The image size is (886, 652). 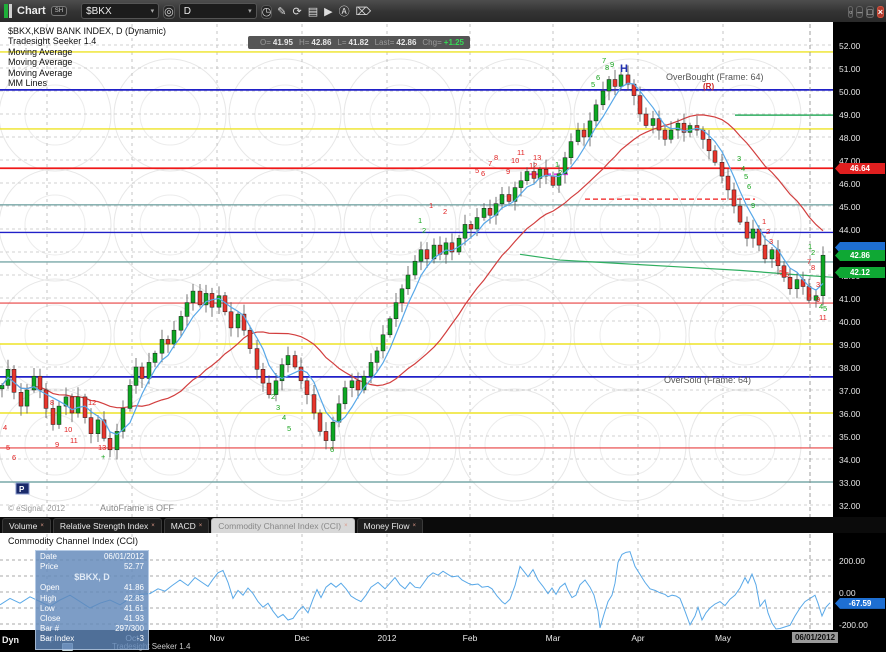 I want to click on svg-text: (R), so click(x=708, y=86).